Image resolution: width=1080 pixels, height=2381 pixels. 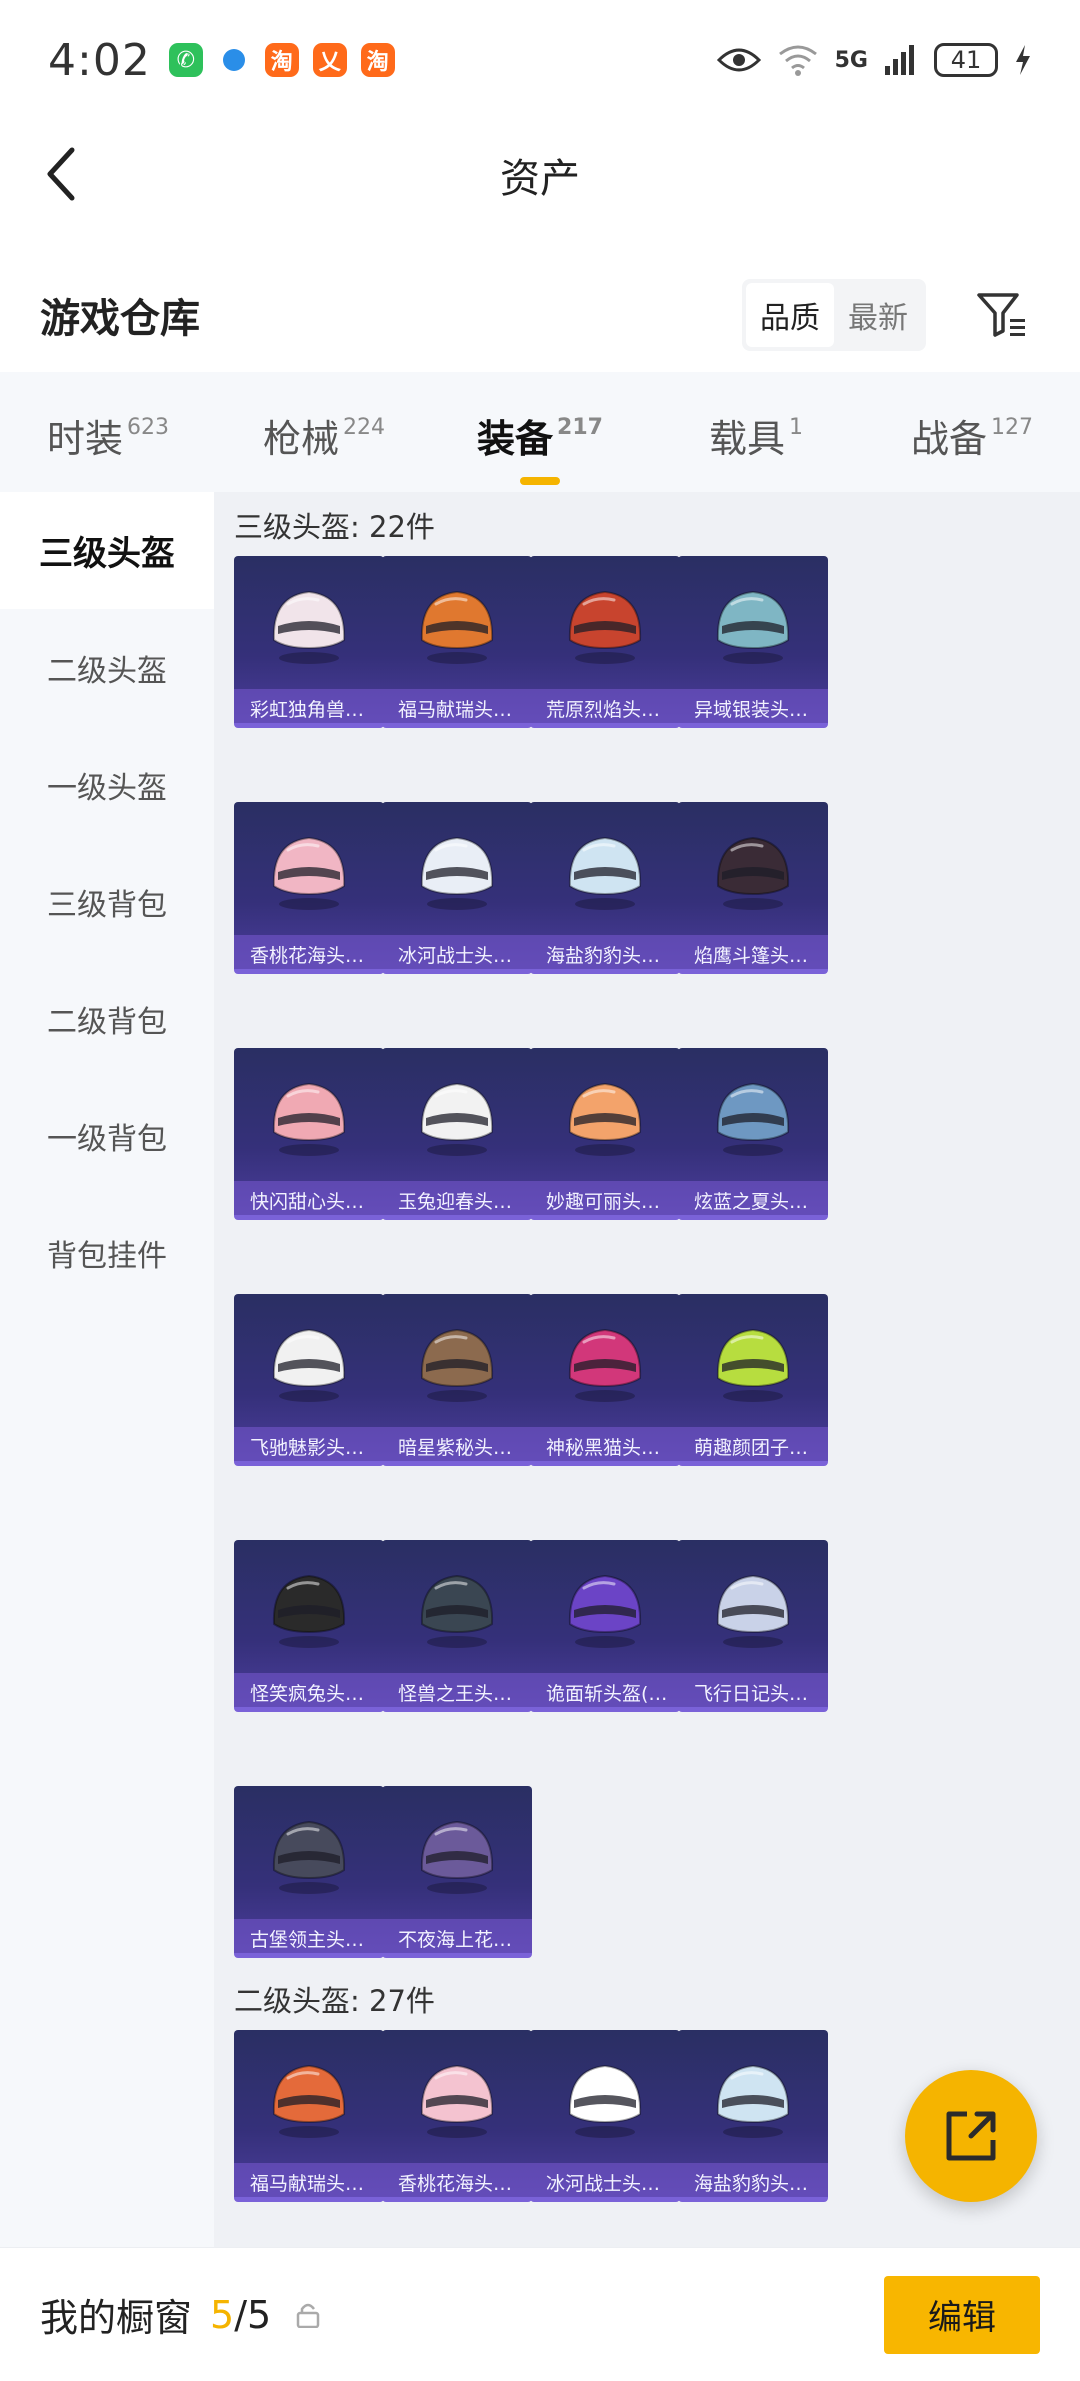 I want to click on tab-0: 时装 623, so click(x=108, y=432).